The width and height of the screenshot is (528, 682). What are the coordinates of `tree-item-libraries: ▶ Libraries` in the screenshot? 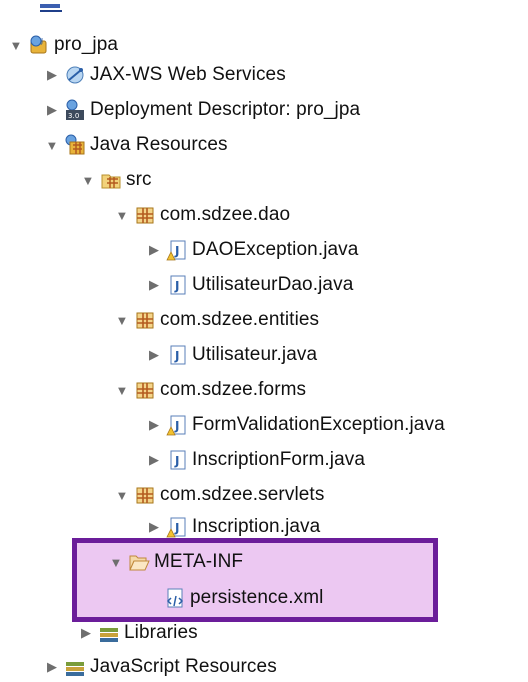 It's located at (138, 633).